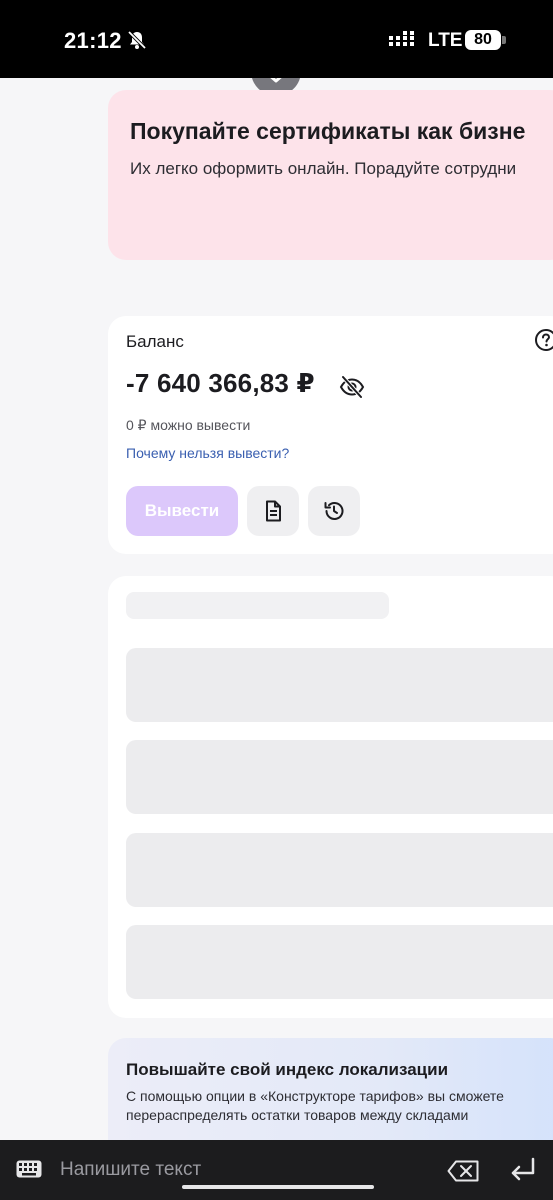  What do you see at coordinates (287, 1069) in the screenshot?
I see `localization-title: Повышайте свой индекс локализации` at bounding box center [287, 1069].